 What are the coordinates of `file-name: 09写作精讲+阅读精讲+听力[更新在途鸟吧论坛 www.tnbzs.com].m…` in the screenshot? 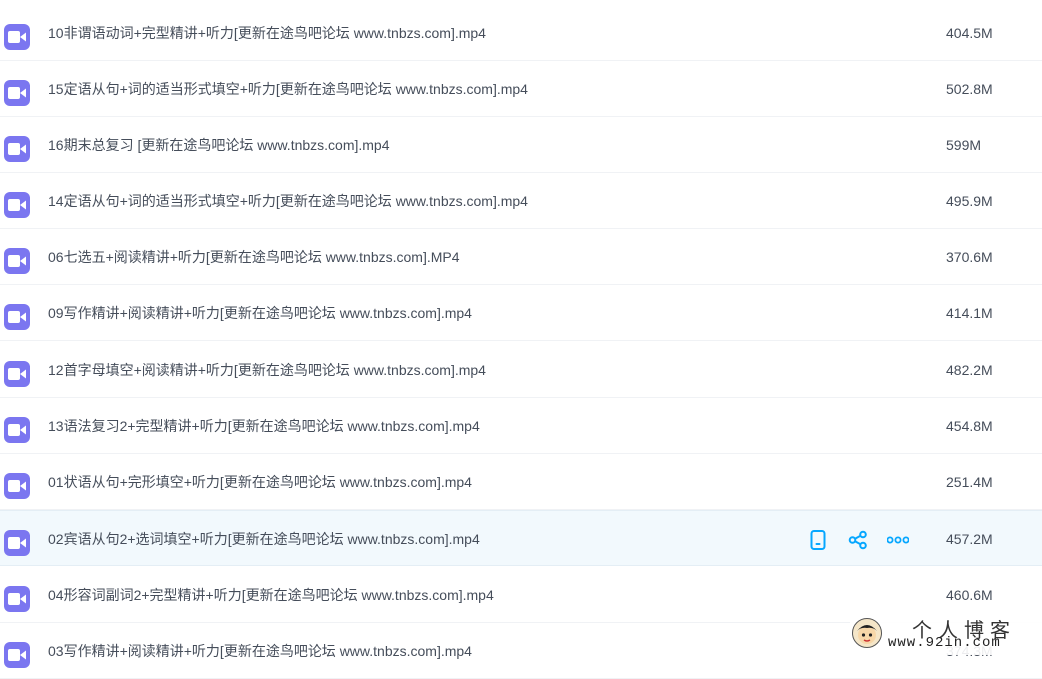 It's located at (260, 313).